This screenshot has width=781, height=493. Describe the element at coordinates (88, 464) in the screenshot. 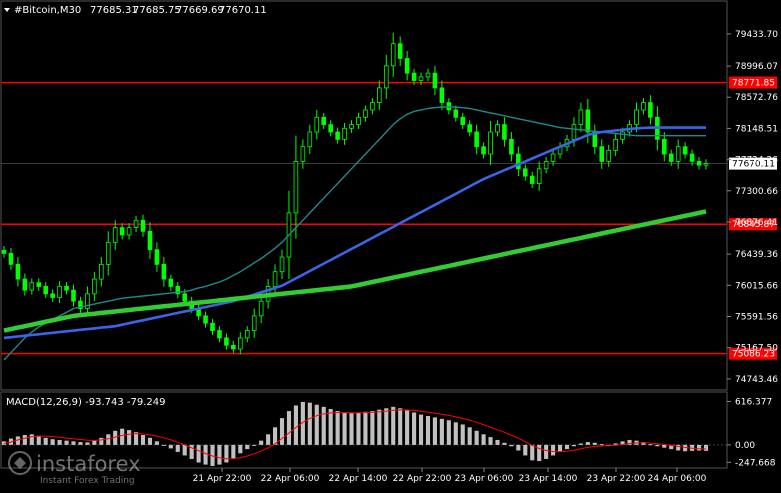

I see `watermark-brand: instaforex` at that location.